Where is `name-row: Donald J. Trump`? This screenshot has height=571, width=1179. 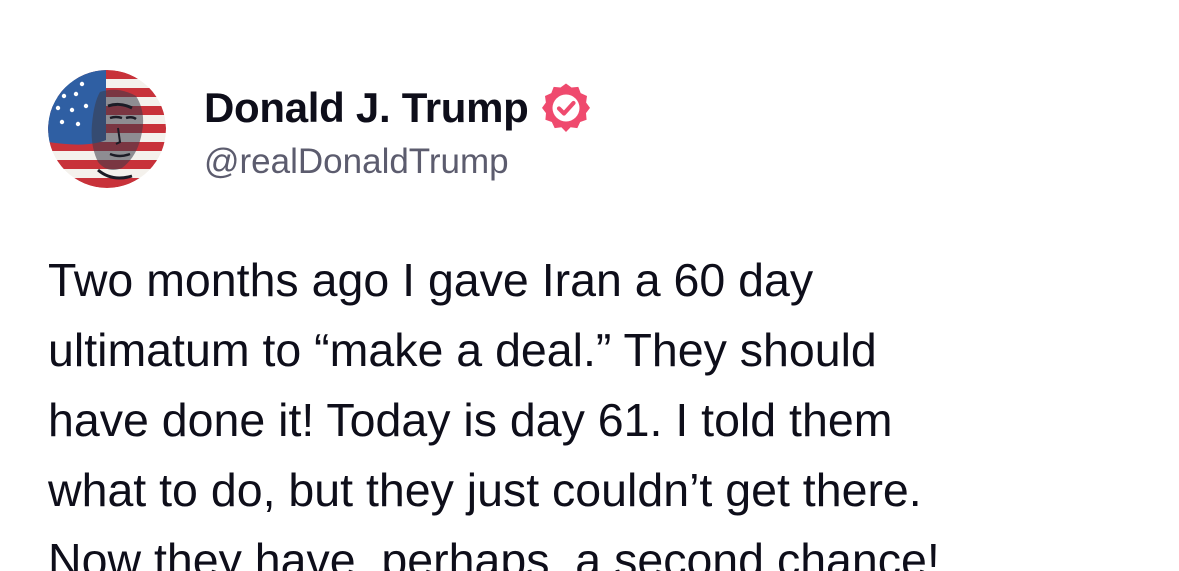
name-row: Donald J. Trump is located at coordinates (397, 108).